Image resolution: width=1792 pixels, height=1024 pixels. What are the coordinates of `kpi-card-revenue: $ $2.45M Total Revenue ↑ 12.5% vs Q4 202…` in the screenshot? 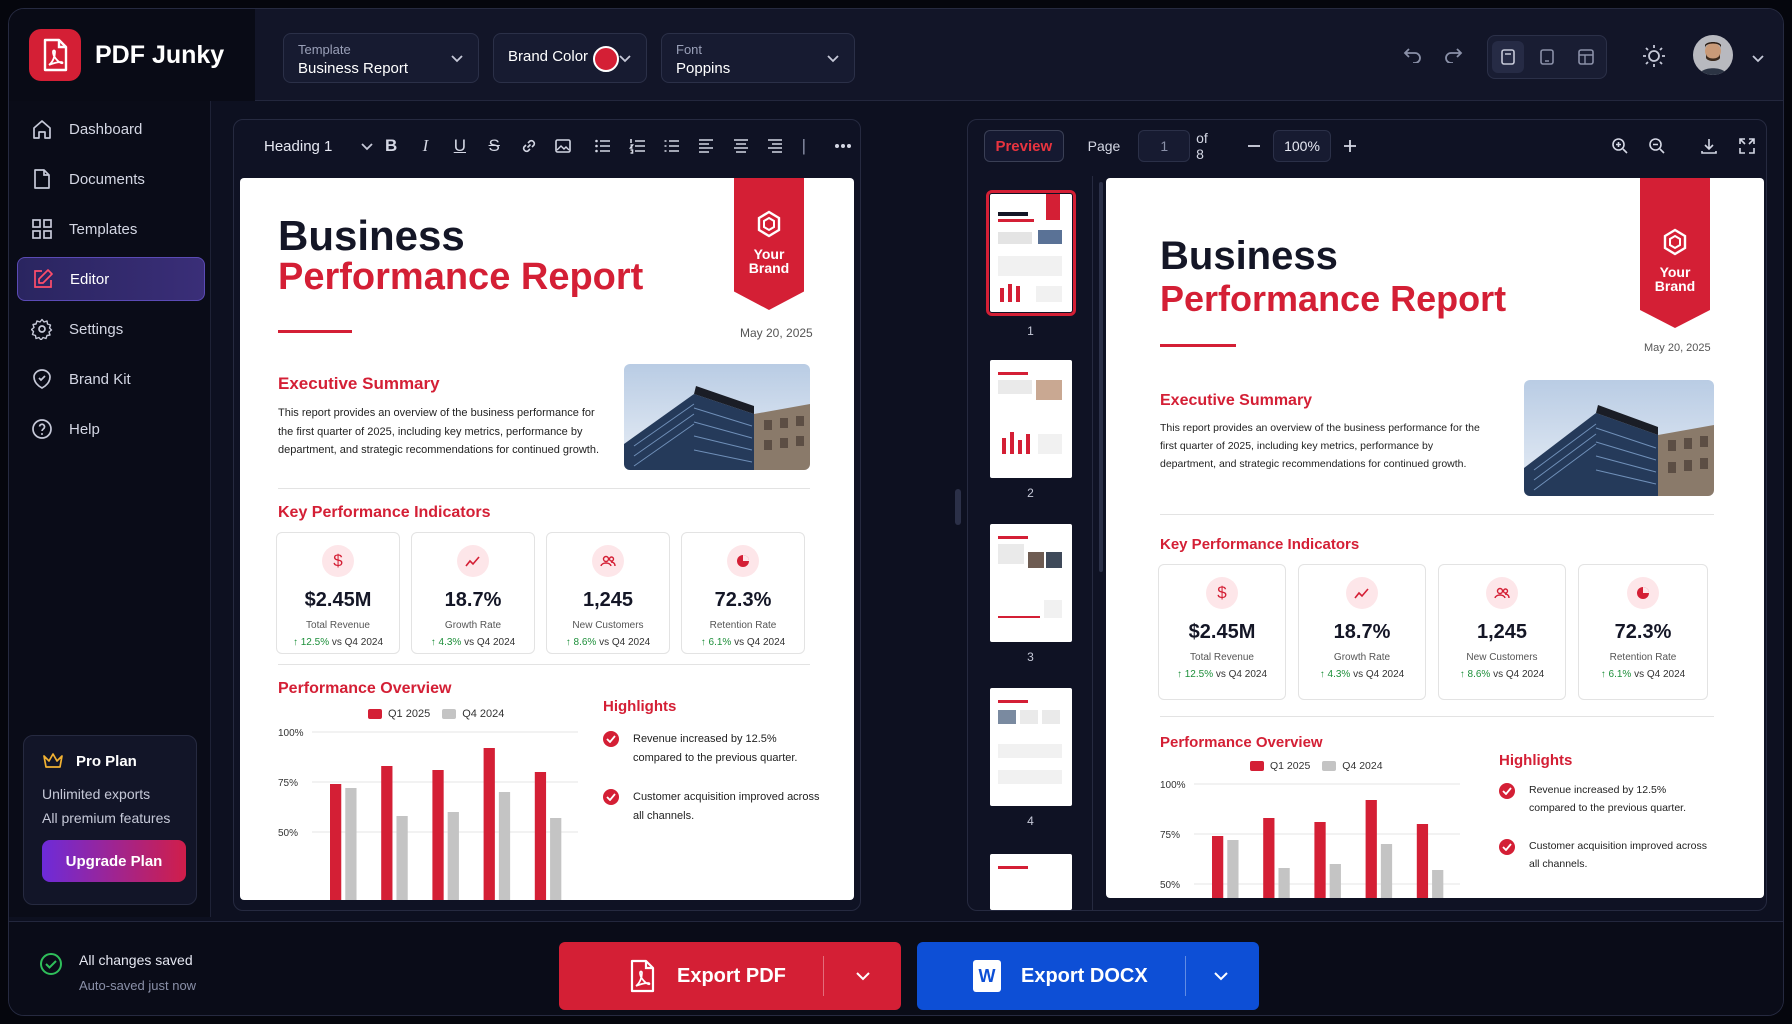 It's located at (1222, 632).